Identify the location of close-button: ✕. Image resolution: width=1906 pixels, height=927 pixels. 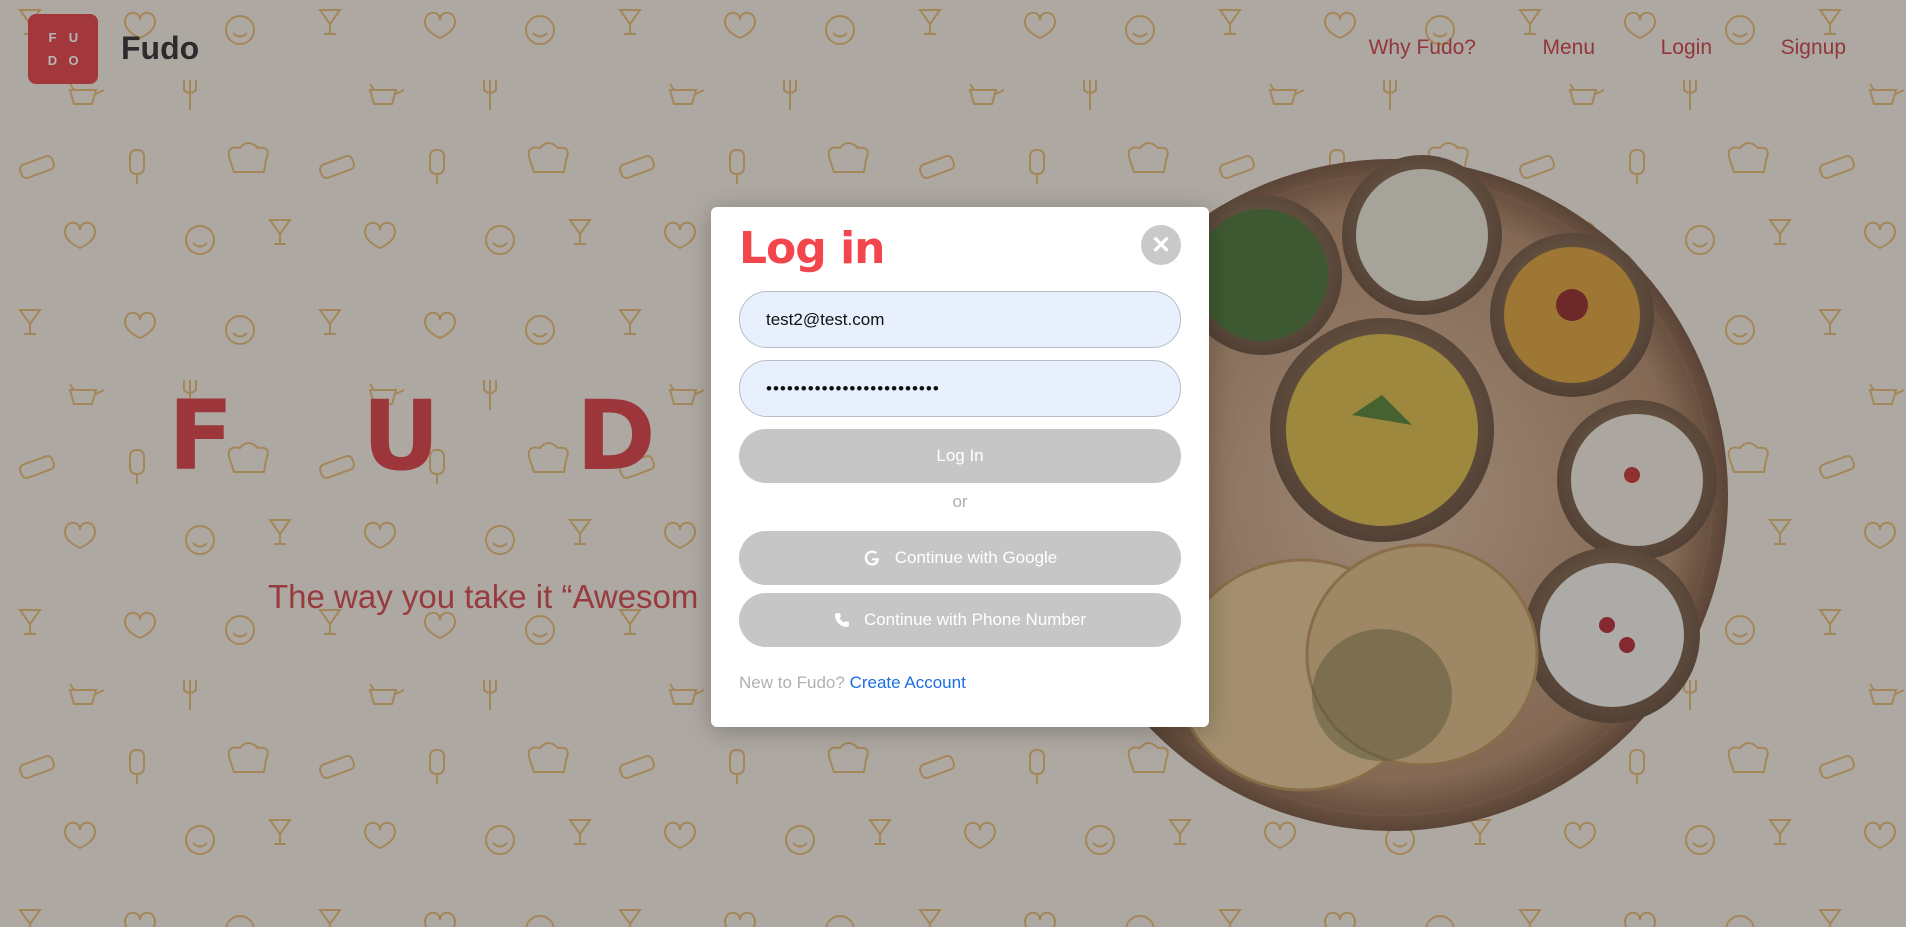
(1161, 245).